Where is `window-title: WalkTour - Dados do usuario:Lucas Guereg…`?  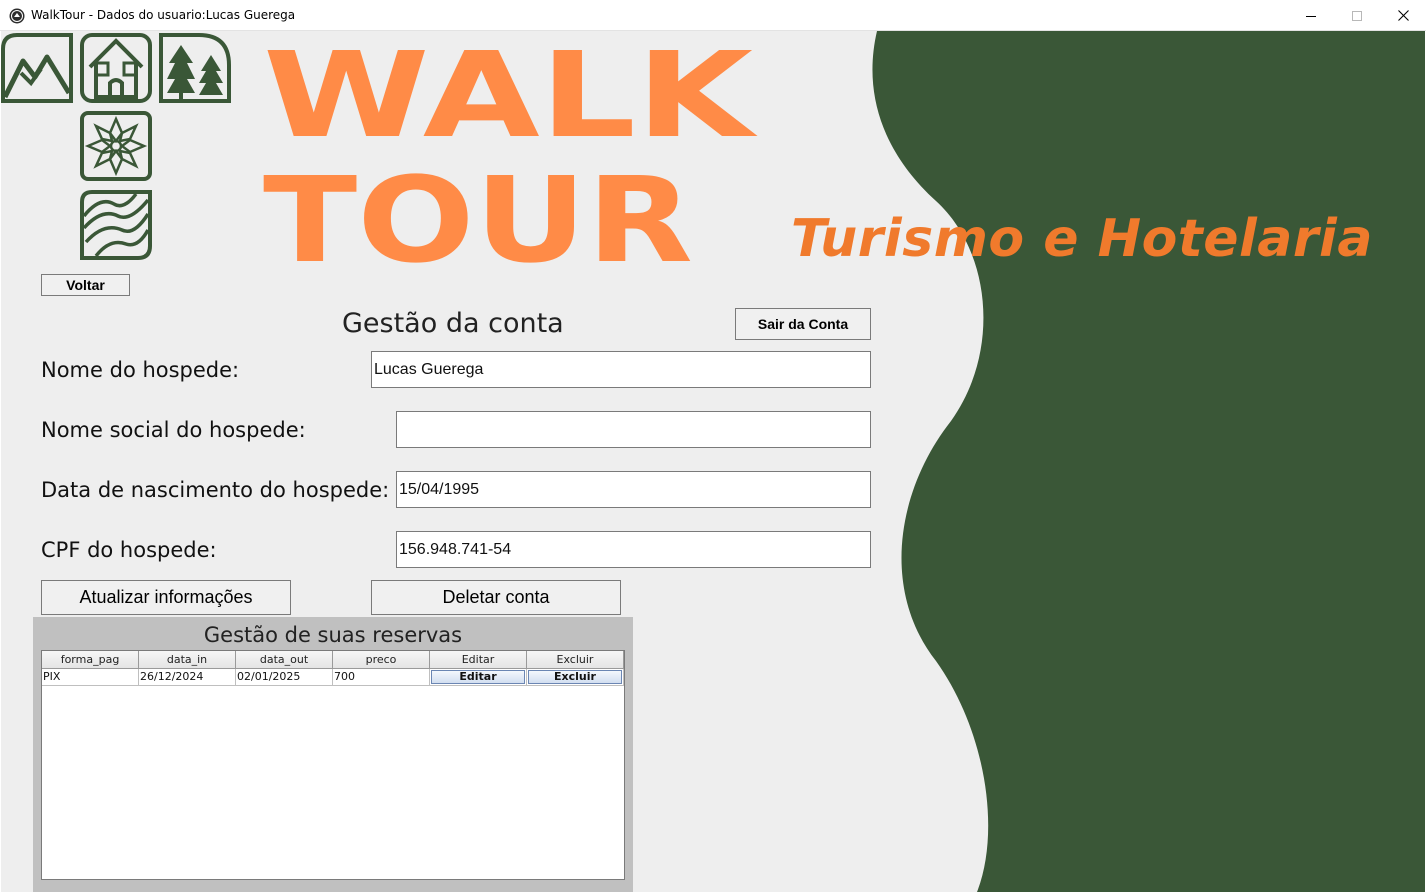
window-title: WalkTour - Dados do usuario:Lucas Guereg… is located at coordinates (163, 15).